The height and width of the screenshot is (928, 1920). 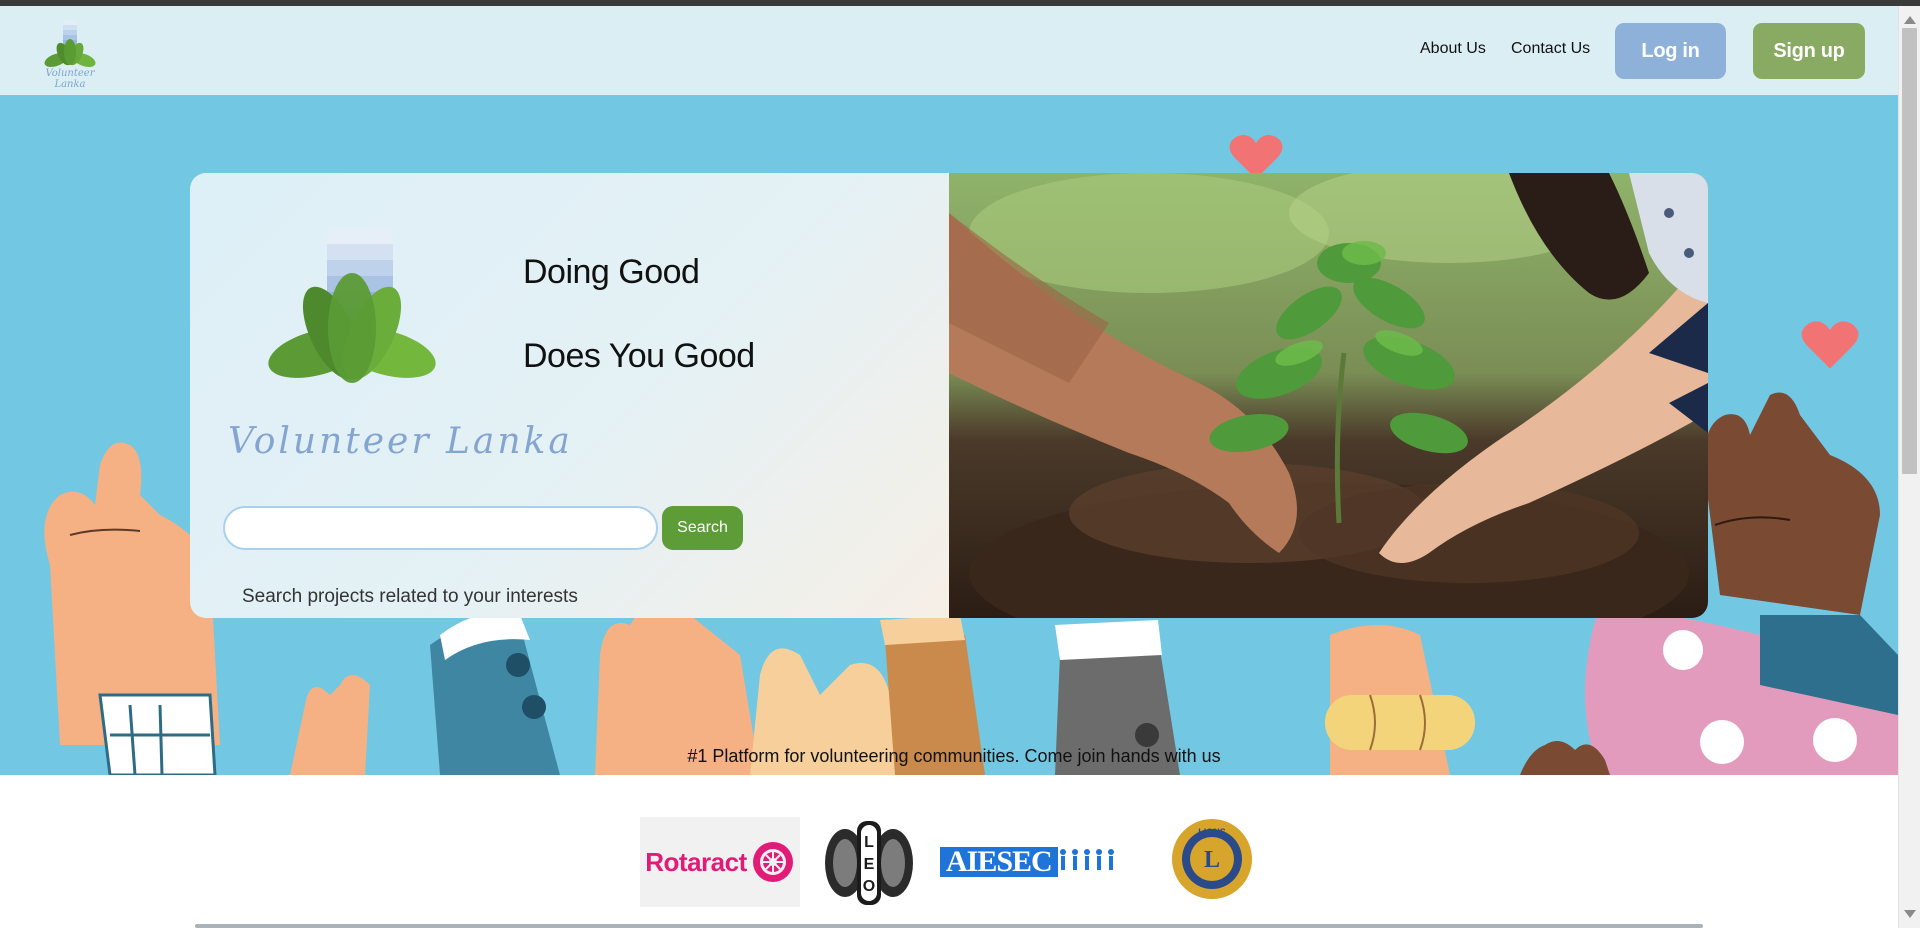 I want to click on lions-label: LIONS, so click(x=1212, y=832).